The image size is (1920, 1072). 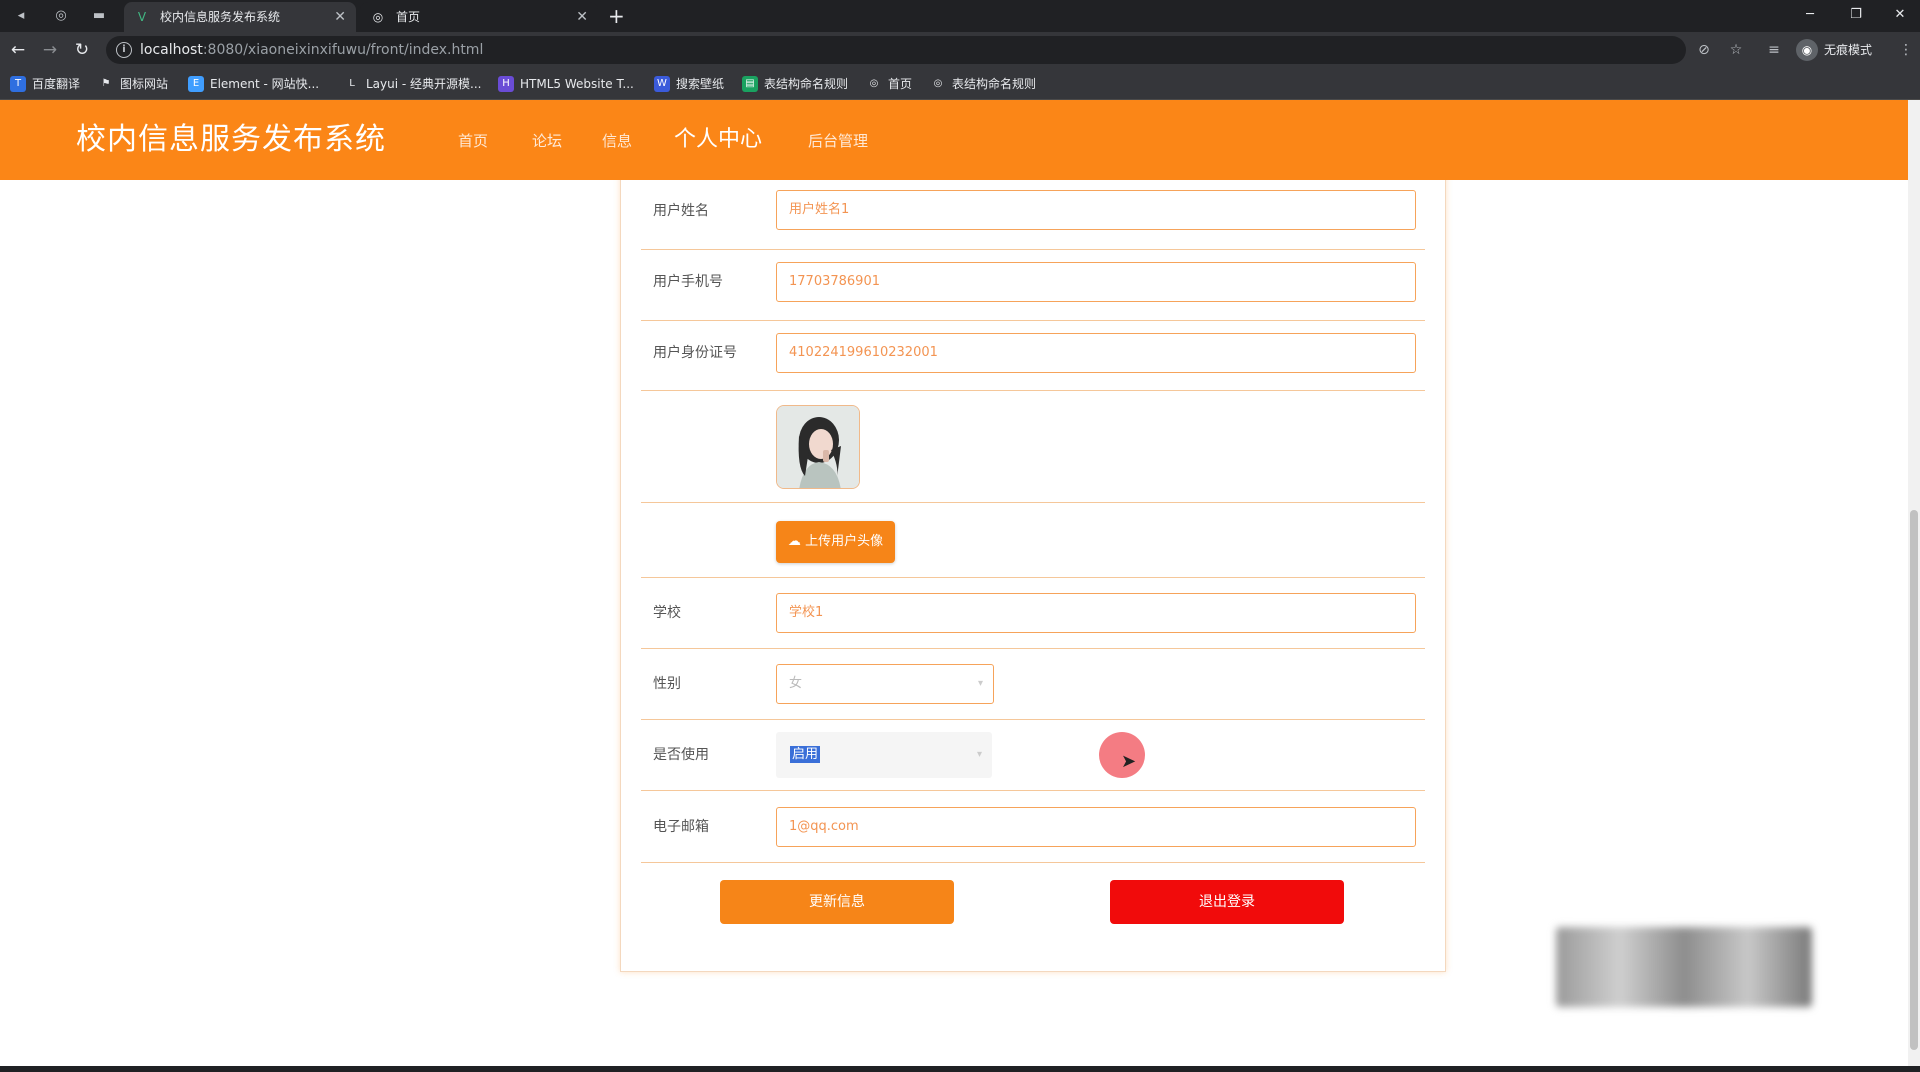 What do you see at coordinates (695, 353) in the screenshot?
I see `idcard-label: 用户身份证号` at bounding box center [695, 353].